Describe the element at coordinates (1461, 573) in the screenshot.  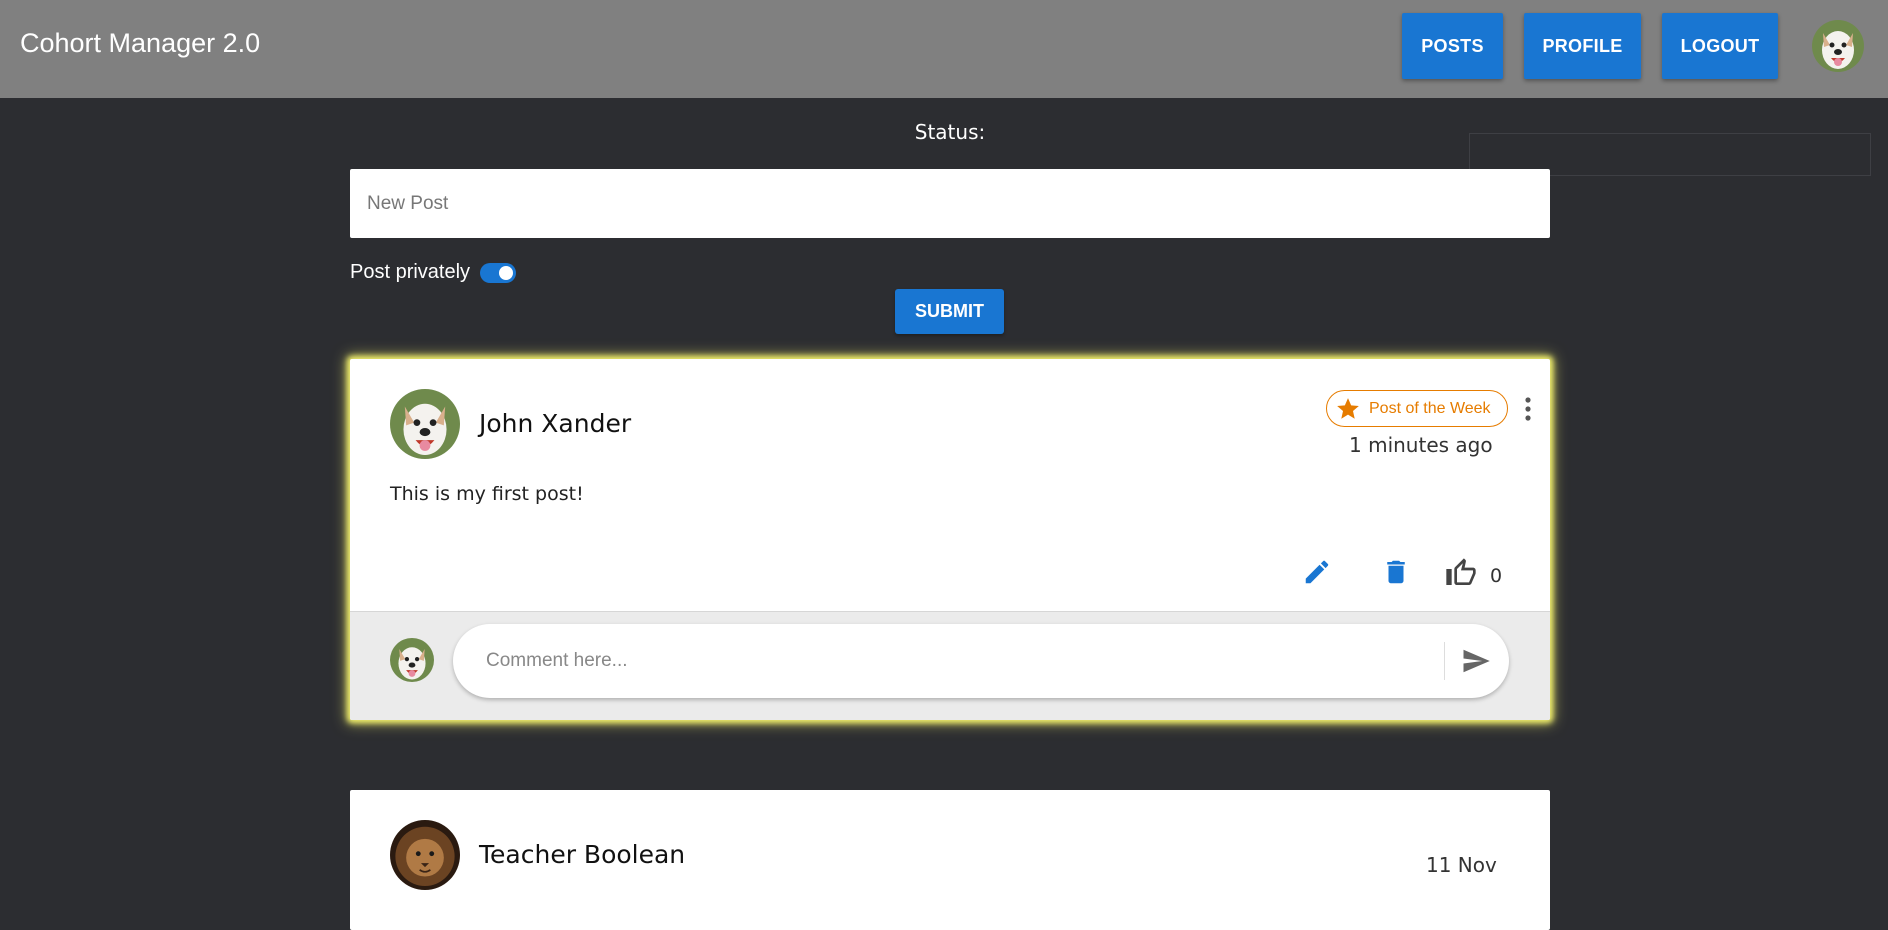
I see `like-icon` at that location.